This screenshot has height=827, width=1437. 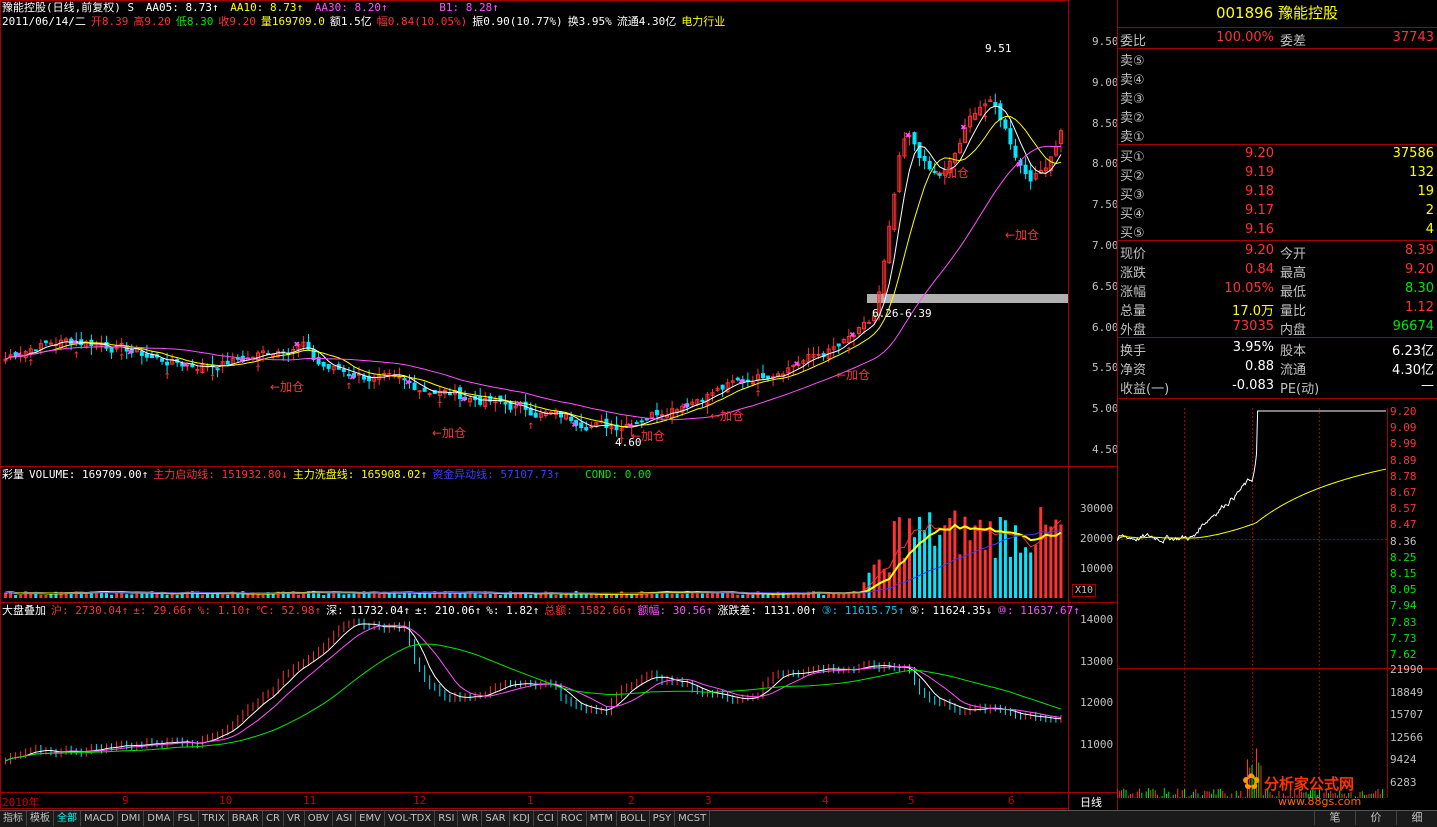 What do you see at coordinates (220, 474) in the screenshot?
I see `main-start-line: 主力启动线: 151932.80↓` at bounding box center [220, 474].